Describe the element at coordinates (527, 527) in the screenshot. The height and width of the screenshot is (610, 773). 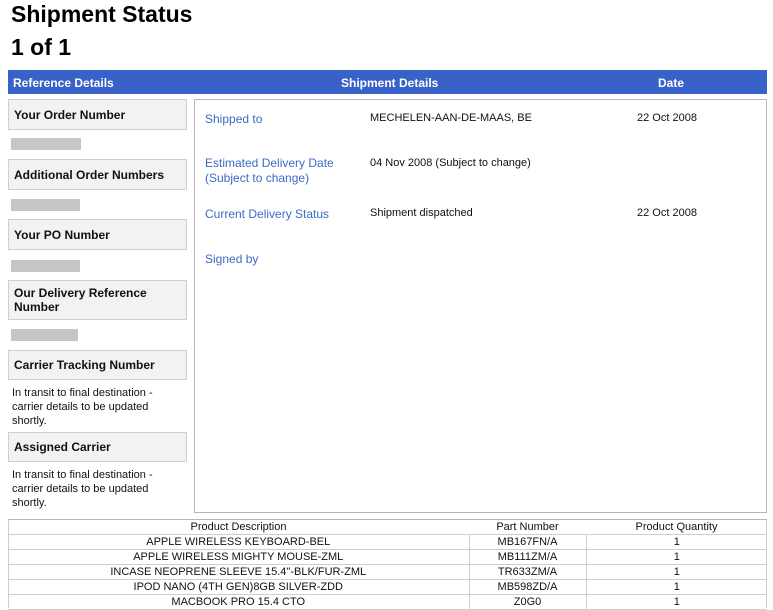
I see `part-number-header: Part Number` at that location.